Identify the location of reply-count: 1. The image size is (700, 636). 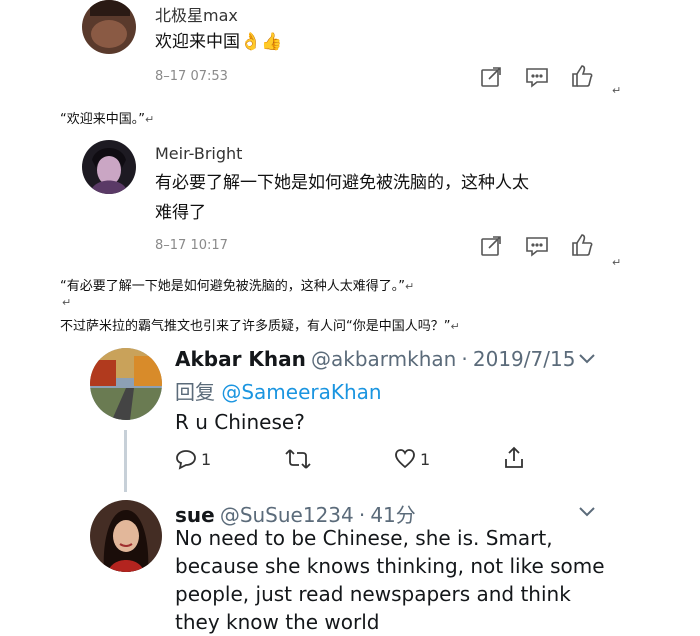
(206, 459).